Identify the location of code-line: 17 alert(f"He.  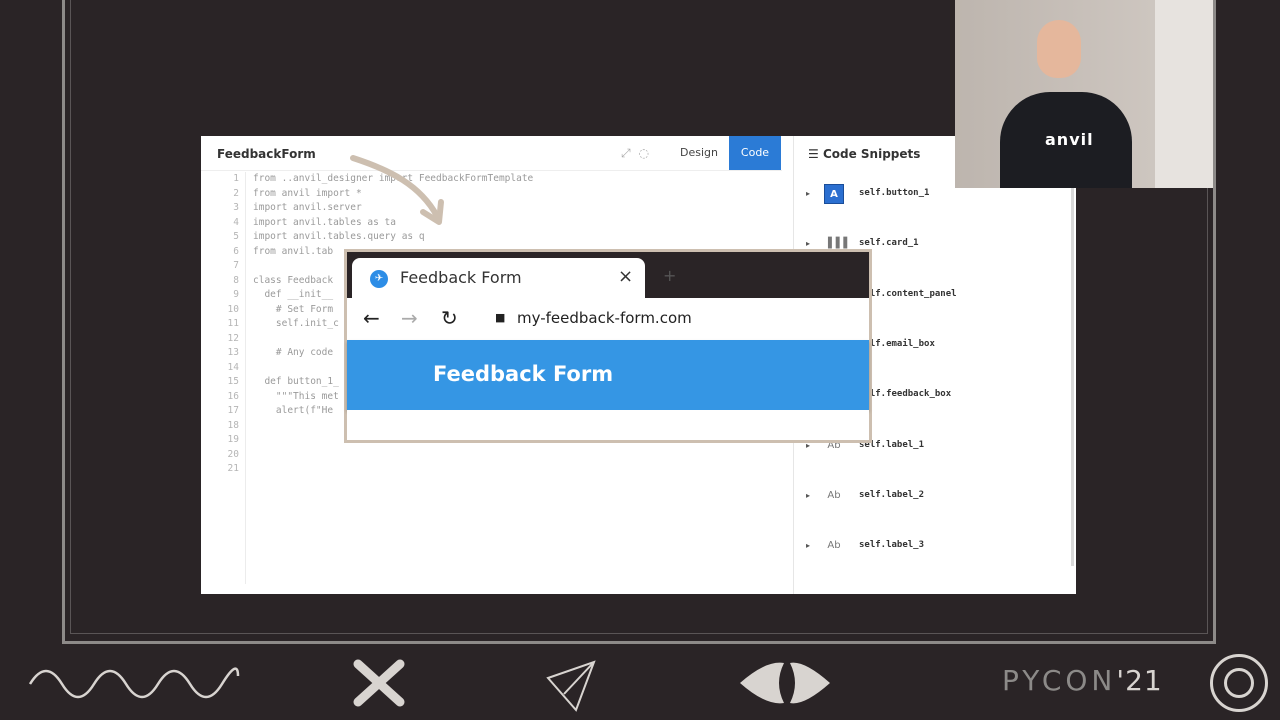
(267, 411).